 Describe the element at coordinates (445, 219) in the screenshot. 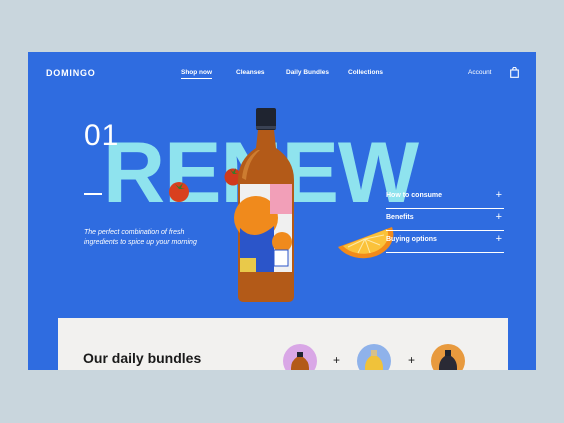

I see `accordion-benefits: Benefits +` at that location.